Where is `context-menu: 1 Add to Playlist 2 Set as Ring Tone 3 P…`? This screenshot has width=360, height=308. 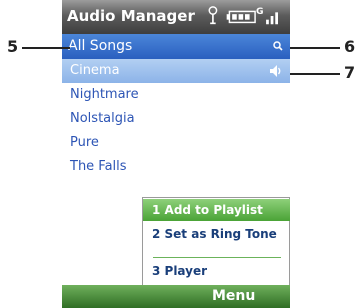
context-menu: 1 Add to Playlist 2 Set as Ring Tone 3 P… is located at coordinates (216, 241).